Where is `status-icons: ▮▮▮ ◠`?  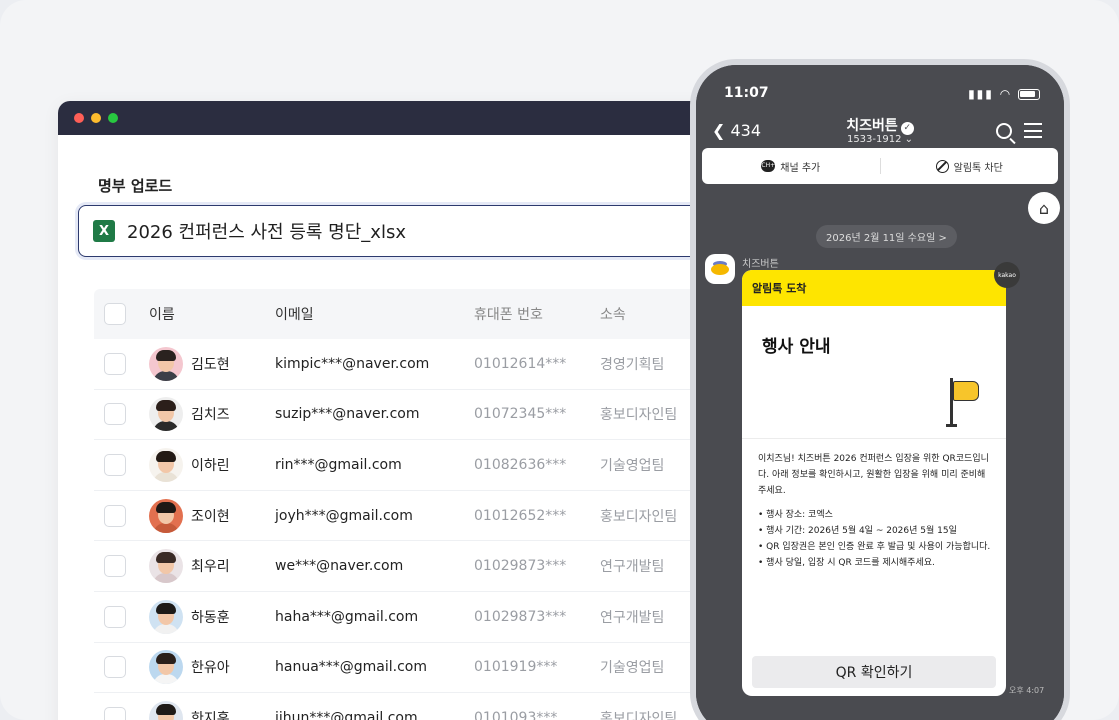 status-icons: ▮▮▮ ◠ is located at coordinates (1004, 94).